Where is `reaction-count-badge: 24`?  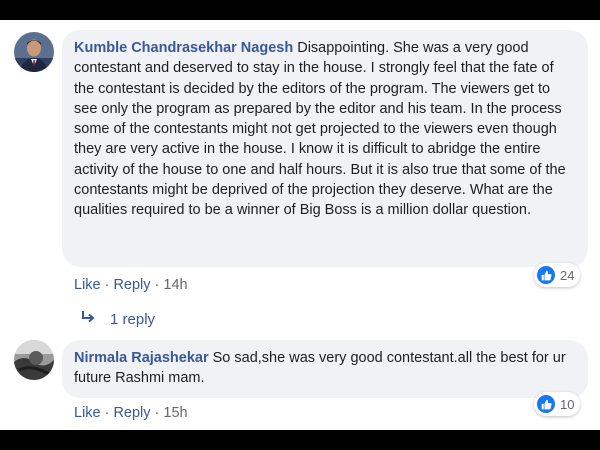
reaction-count-badge: 24 is located at coordinates (557, 275).